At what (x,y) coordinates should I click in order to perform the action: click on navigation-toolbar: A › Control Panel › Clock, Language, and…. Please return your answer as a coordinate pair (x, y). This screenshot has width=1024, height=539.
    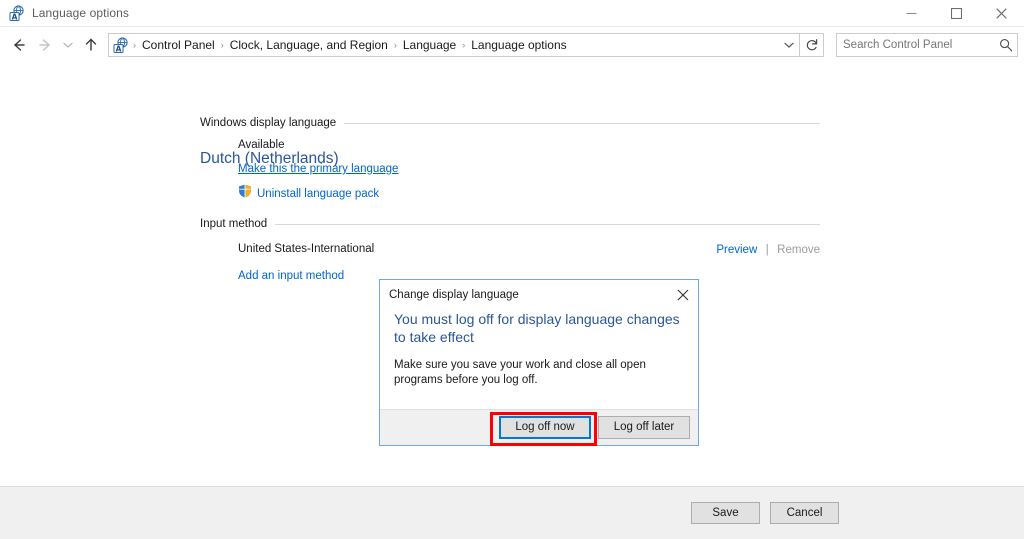
    Looking at the image, I should click on (512, 44).